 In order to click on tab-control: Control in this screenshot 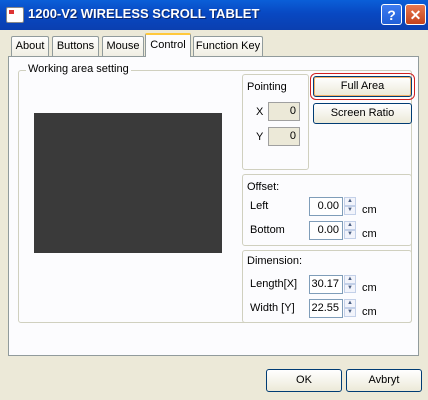, I will do `click(168, 45)`.